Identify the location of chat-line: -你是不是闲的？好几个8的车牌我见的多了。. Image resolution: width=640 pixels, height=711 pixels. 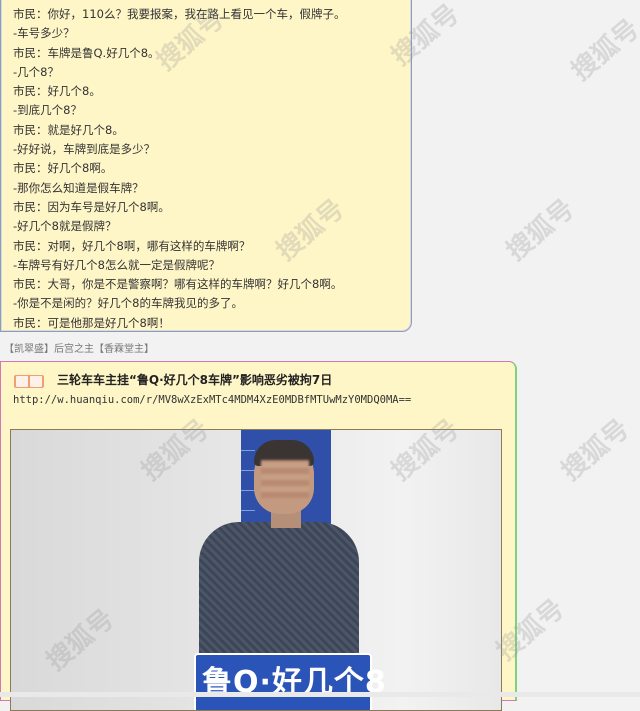
(128, 303).